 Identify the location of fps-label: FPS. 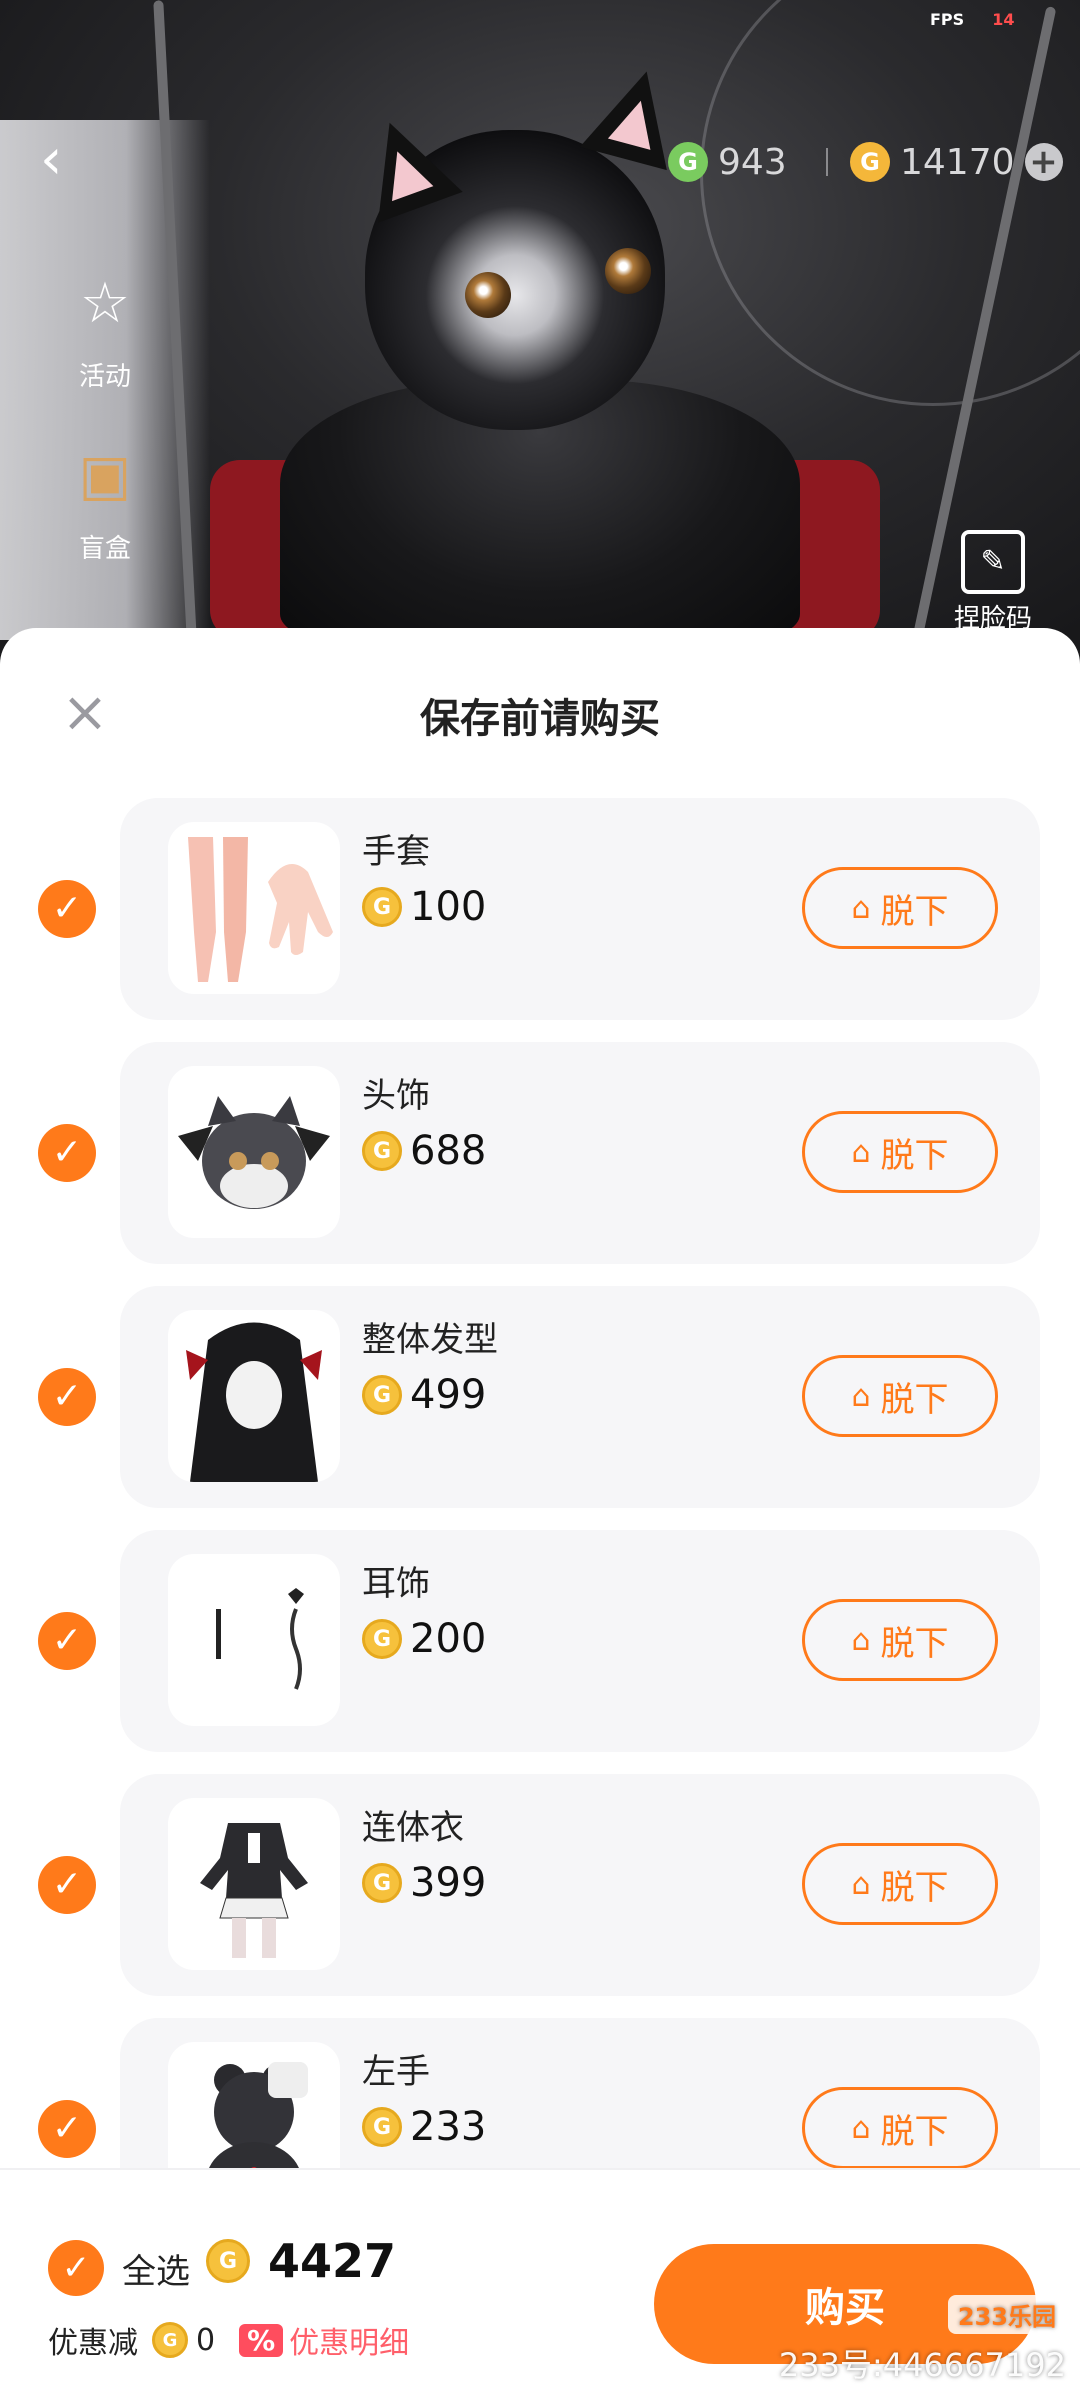
(947, 19).